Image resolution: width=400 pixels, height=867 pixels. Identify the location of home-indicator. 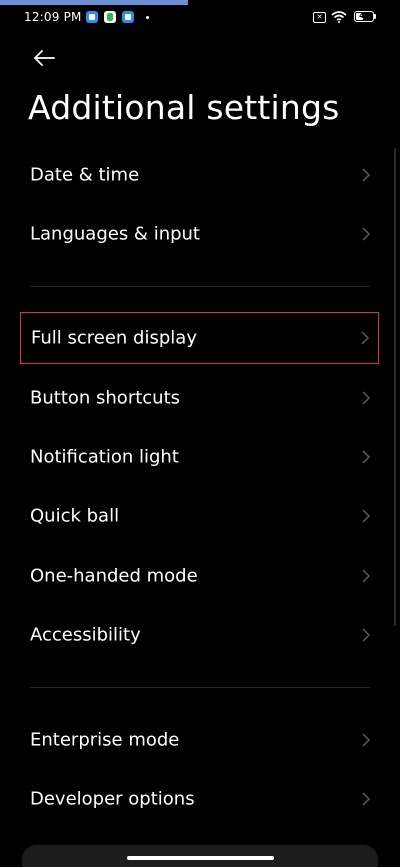
(200, 858).